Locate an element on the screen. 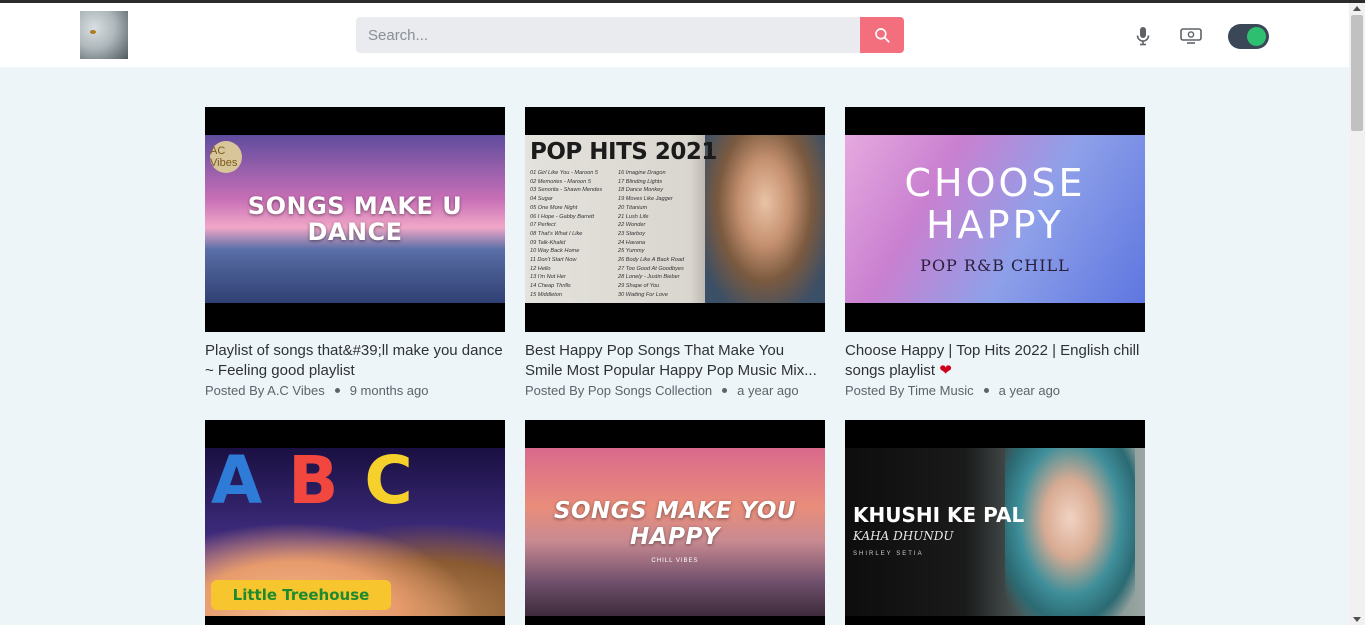  video-meta: Posted By Pop Songs Collection a year ago is located at coordinates (675, 390).